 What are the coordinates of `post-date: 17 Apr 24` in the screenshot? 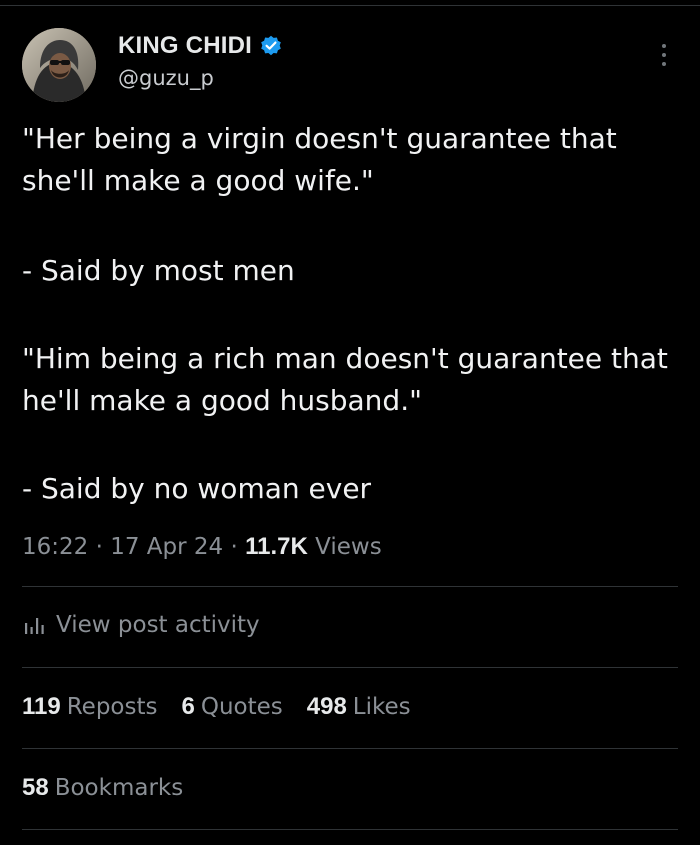 It's located at (166, 547).